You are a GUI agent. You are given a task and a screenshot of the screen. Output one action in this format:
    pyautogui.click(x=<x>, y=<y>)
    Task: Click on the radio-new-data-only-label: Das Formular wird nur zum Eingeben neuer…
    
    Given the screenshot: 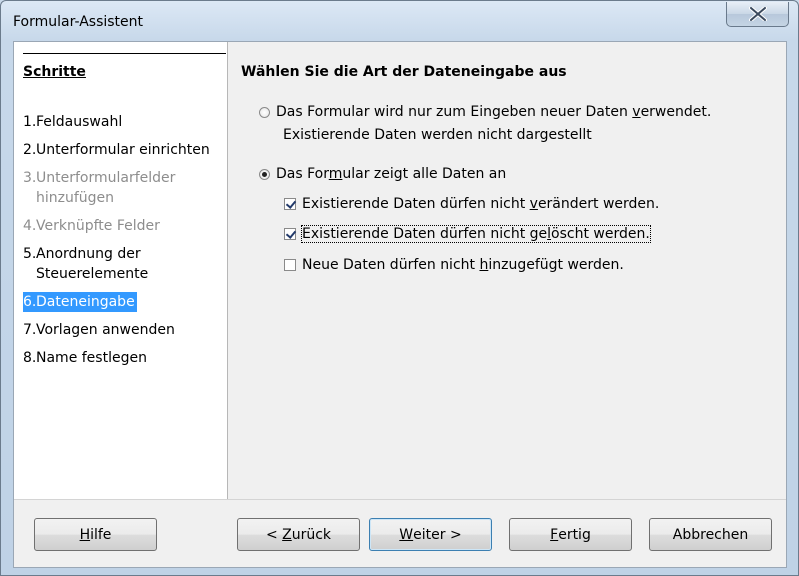 What is the action you would take?
    pyautogui.click(x=494, y=112)
    